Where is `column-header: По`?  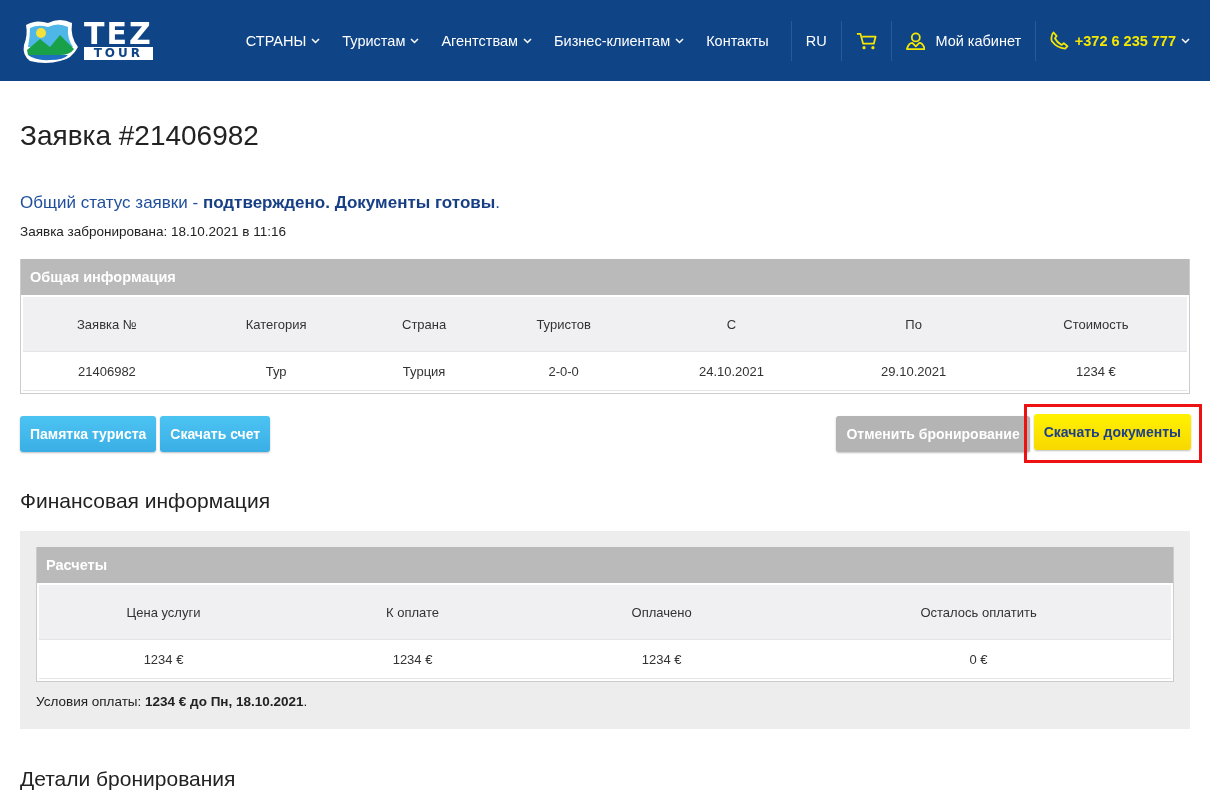 column-header: По is located at coordinates (913, 324).